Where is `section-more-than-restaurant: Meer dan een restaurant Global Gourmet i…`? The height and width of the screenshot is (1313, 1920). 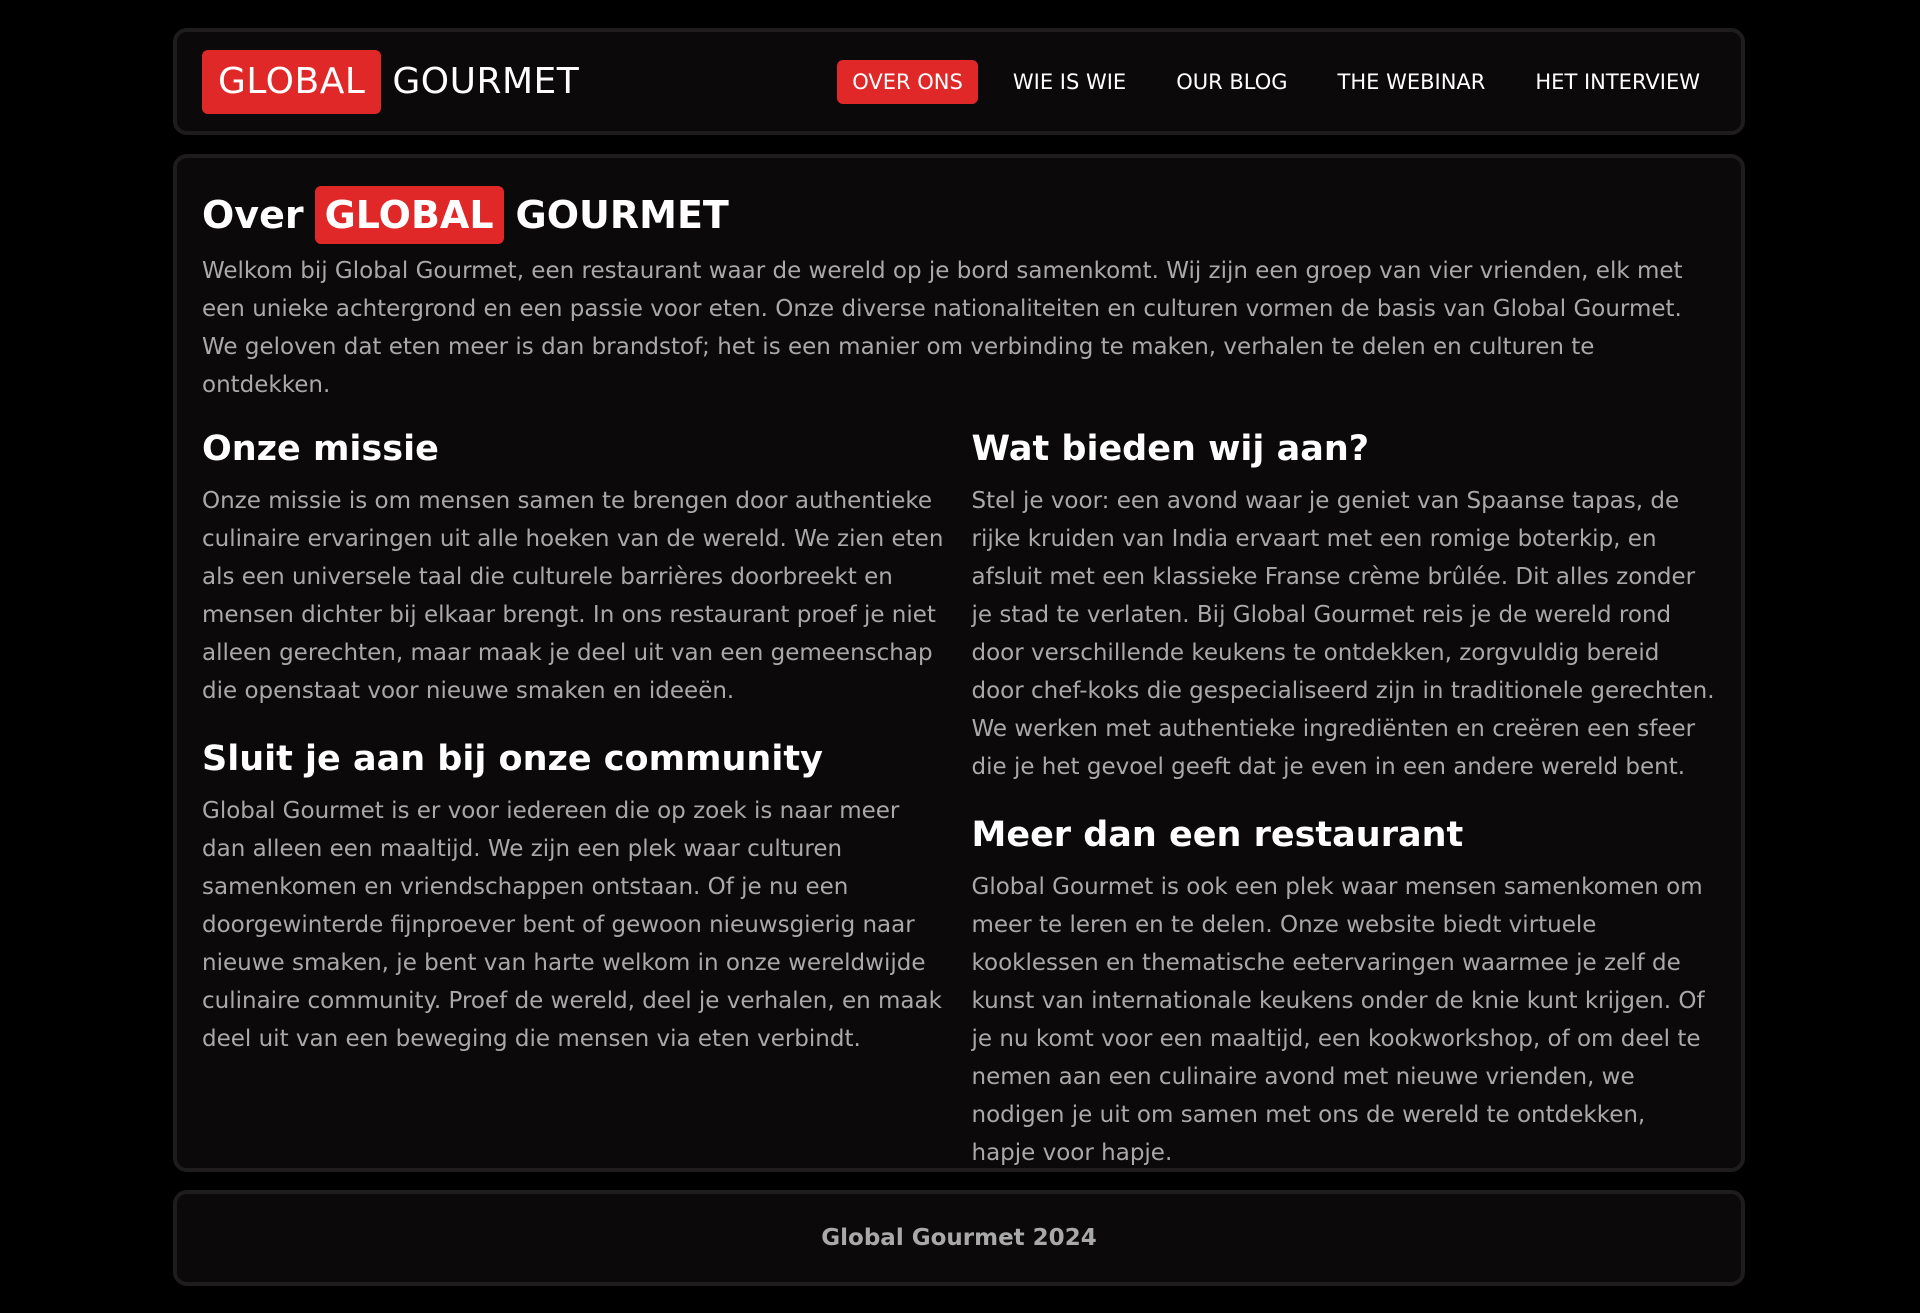
section-more-than-restaurant: Meer dan een restaurant Global Gourmet i… is located at coordinates (1344, 992).